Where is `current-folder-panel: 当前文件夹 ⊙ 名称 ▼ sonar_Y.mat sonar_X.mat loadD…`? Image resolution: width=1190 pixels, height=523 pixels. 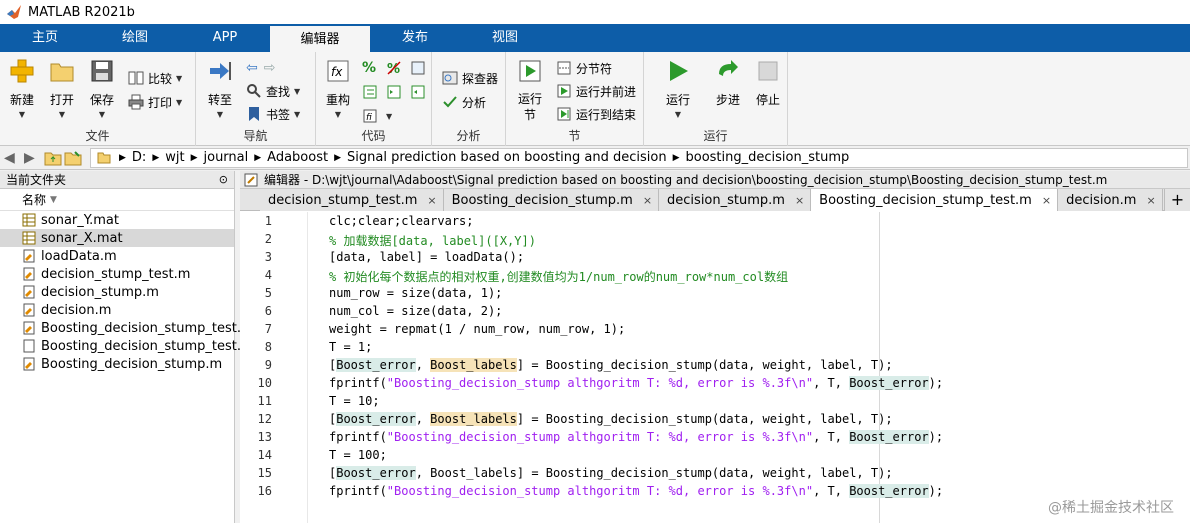 current-folder-panel: 当前文件夹 ⊙ 名称 ▼ sonar_Y.mat sonar_X.mat loadD… is located at coordinates (130, 347).